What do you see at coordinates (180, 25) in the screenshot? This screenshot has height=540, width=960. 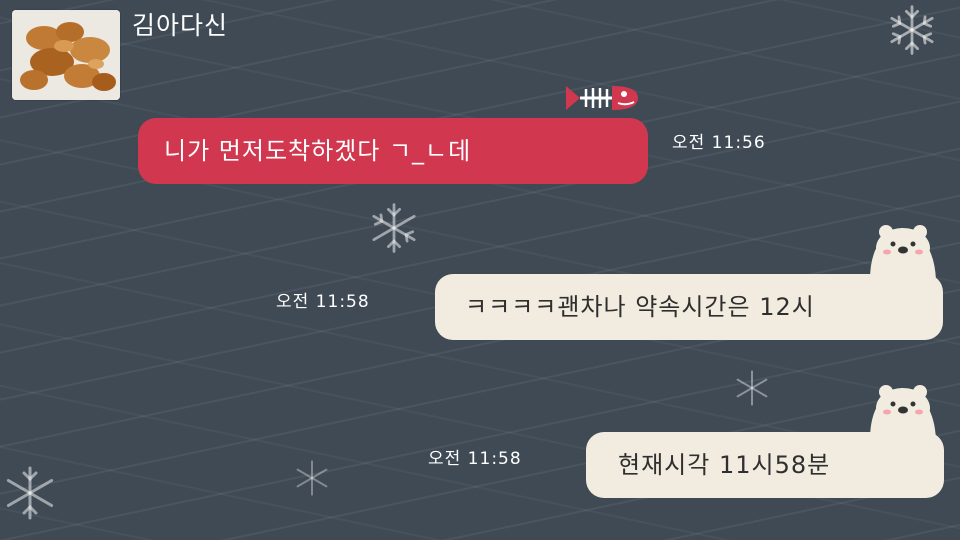 I see `sender-name: 김아다신` at bounding box center [180, 25].